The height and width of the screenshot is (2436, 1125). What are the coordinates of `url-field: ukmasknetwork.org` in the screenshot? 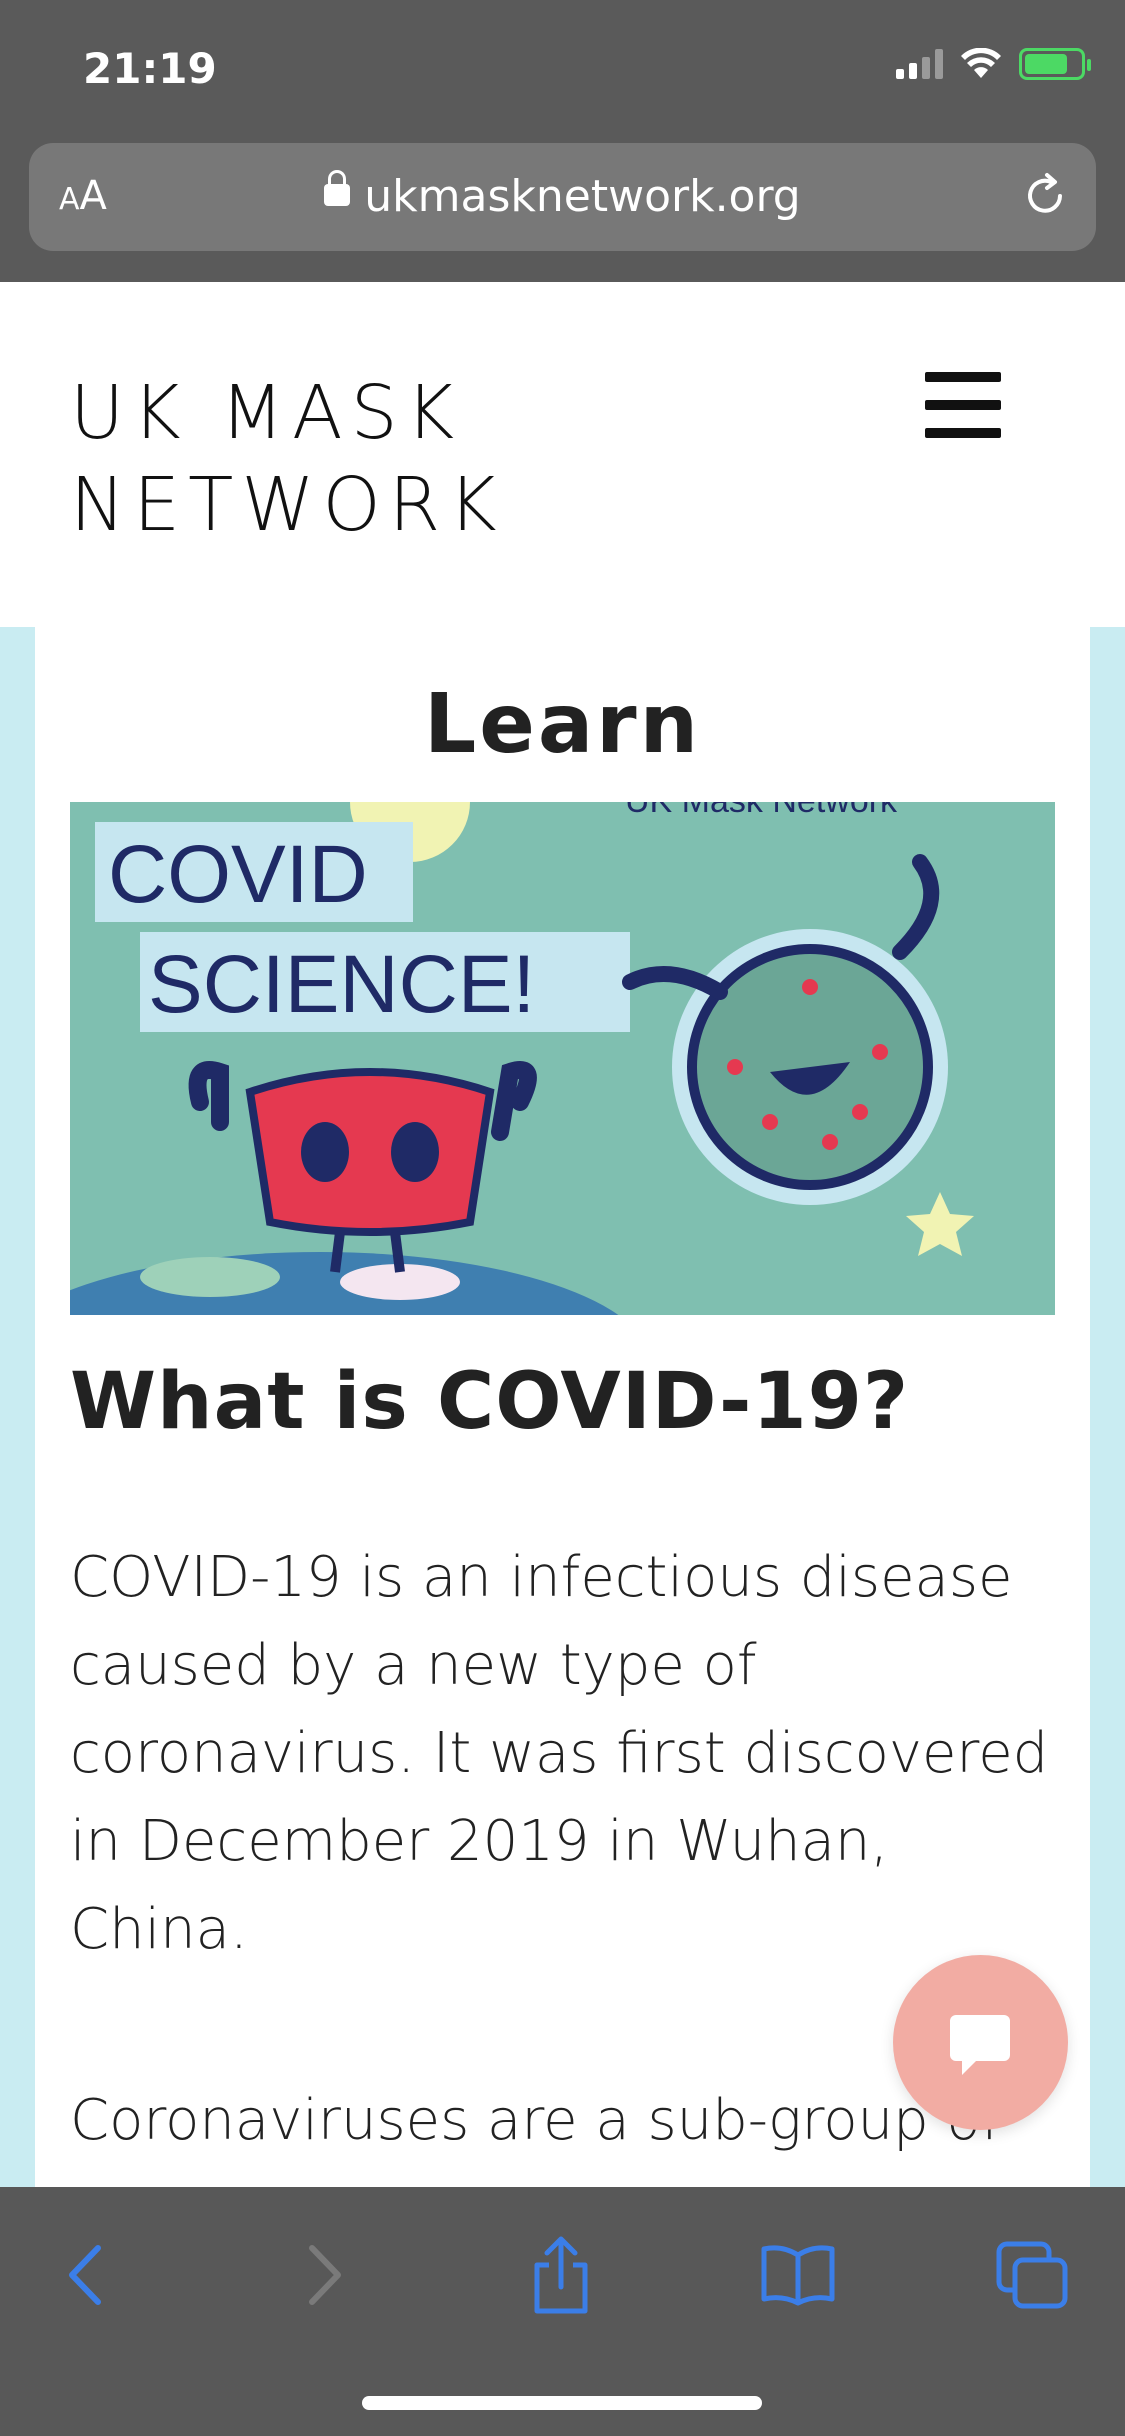 It's located at (562, 196).